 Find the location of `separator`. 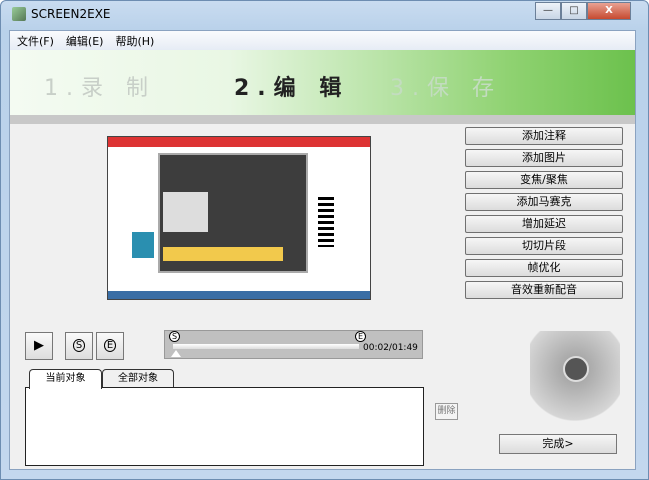

separator is located at coordinates (322, 119).